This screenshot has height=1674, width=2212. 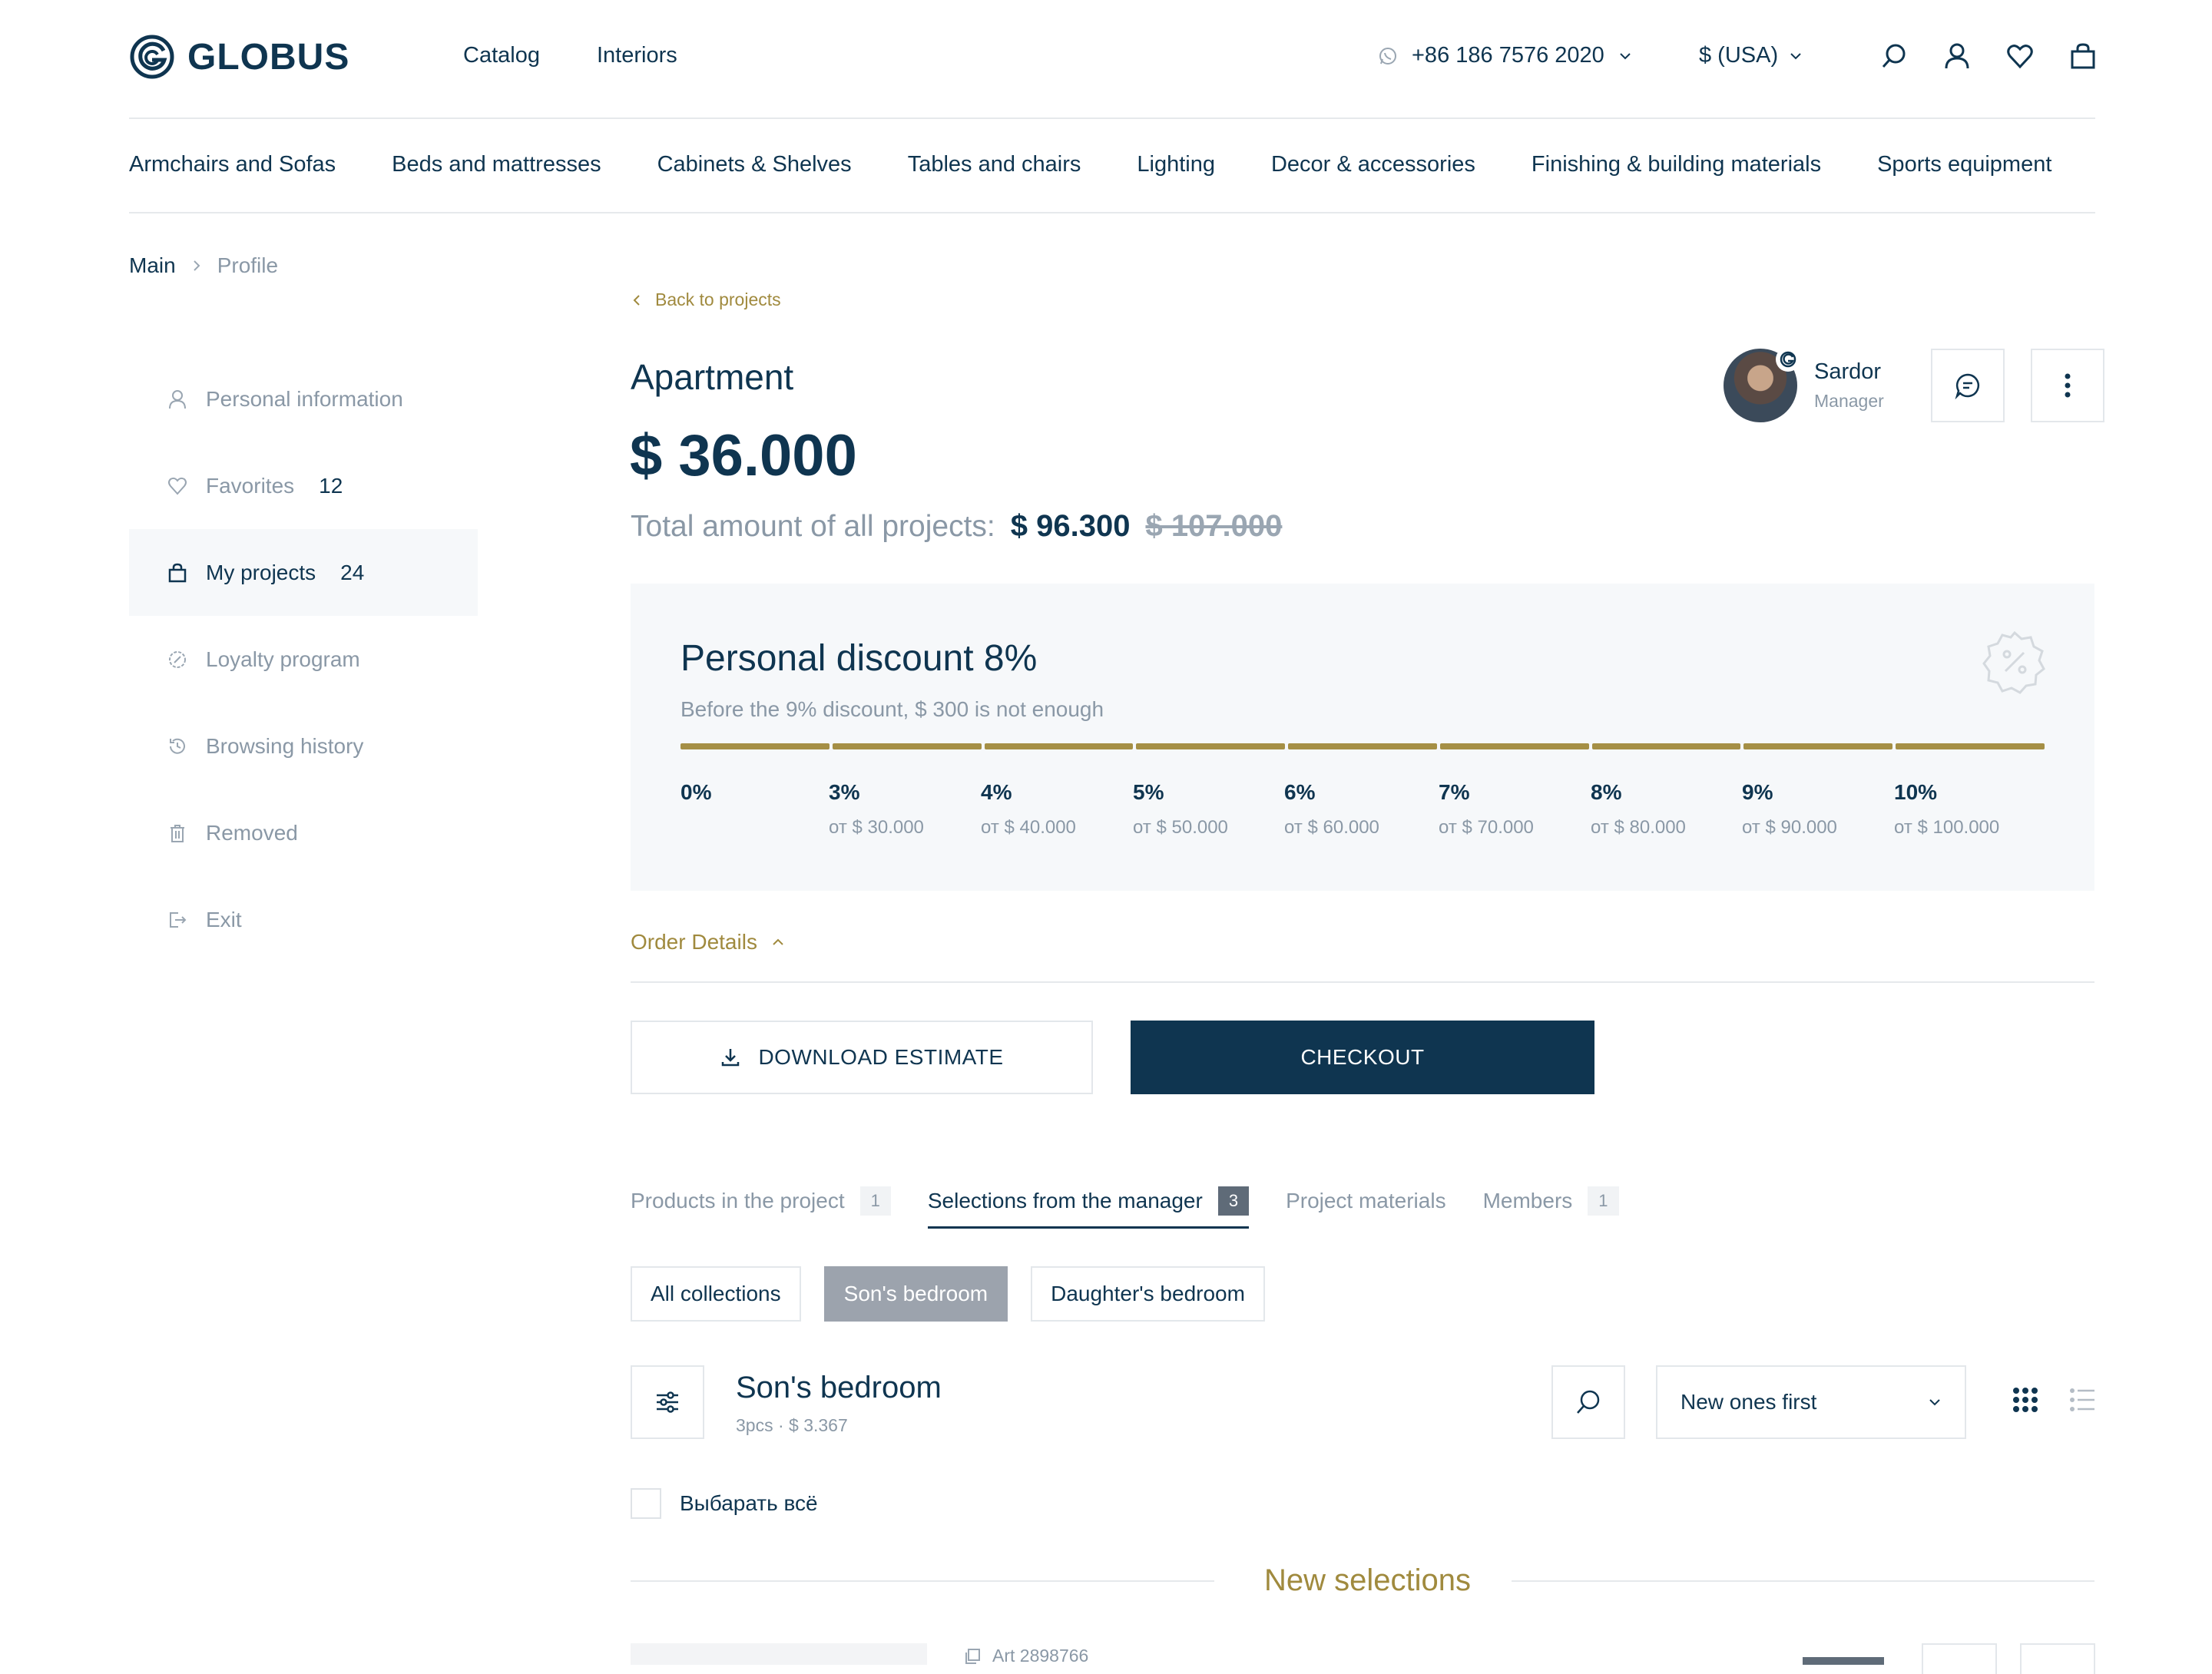 I want to click on step-percent: 7%, so click(x=1454, y=792).